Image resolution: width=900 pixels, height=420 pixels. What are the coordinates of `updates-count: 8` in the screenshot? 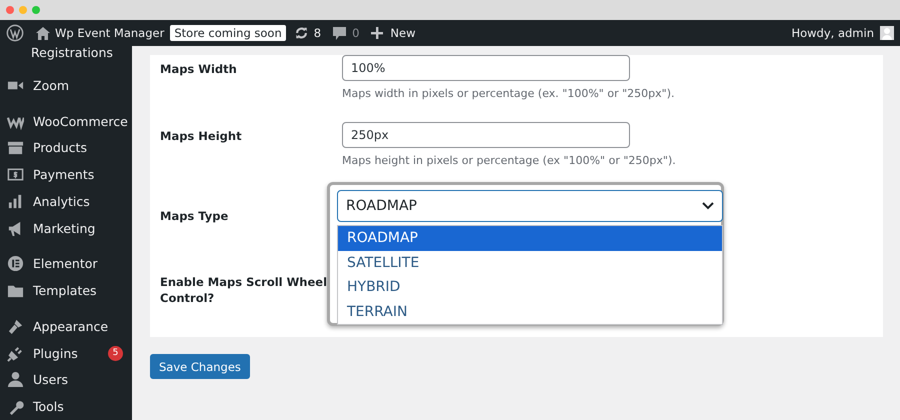 It's located at (318, 33).